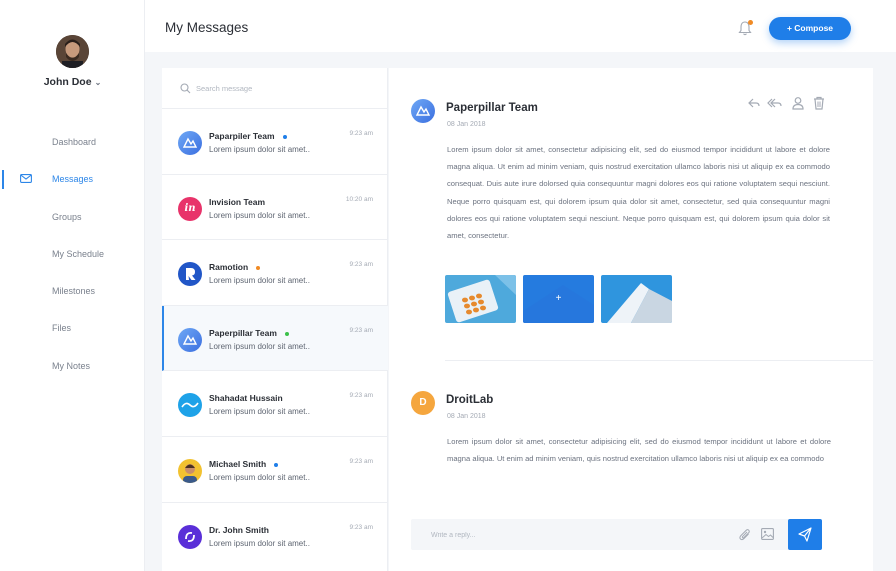  Describe the element at coordinates (244, 464) in the screenshot. I see `message-sender: Michael Smith` at that location.